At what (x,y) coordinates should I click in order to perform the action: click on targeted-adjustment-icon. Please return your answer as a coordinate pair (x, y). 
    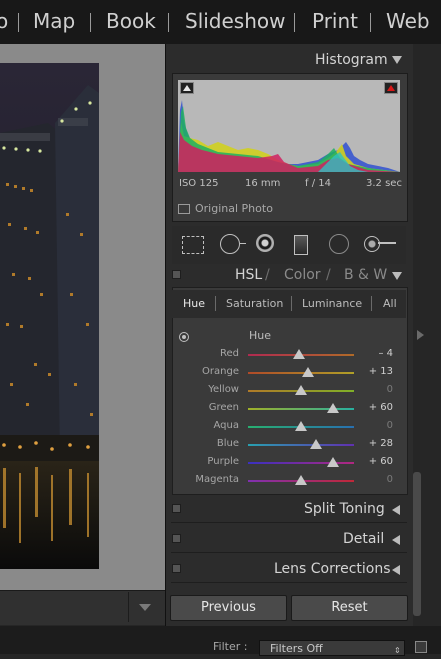
    Looking at the image, I should click on (184, 337).